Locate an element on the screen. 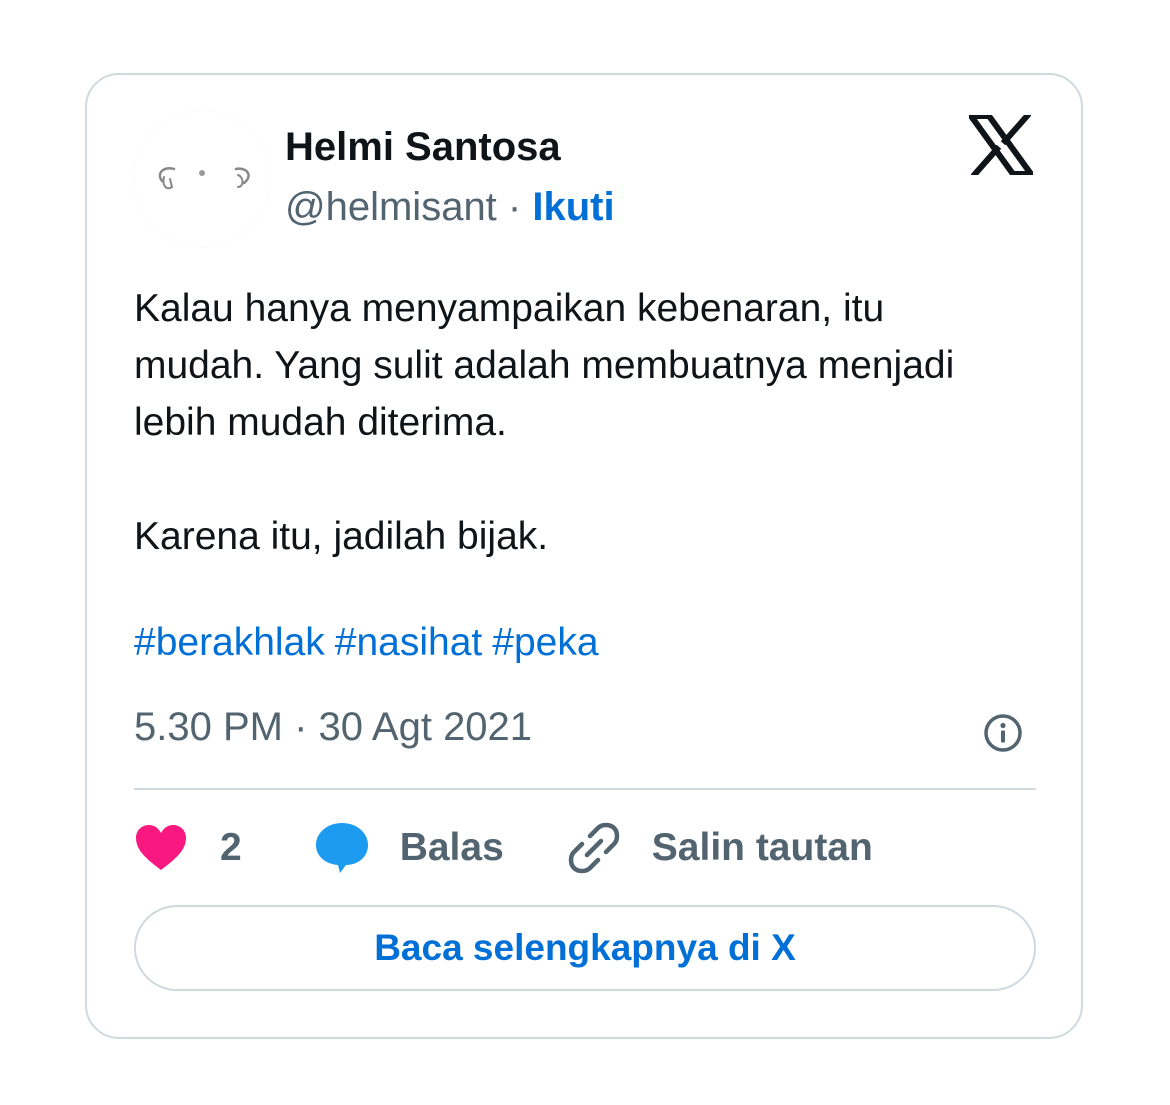 This screenshot has width=1170, height=1105. hashtag-link: #peka is located at coordinates (545, 642).